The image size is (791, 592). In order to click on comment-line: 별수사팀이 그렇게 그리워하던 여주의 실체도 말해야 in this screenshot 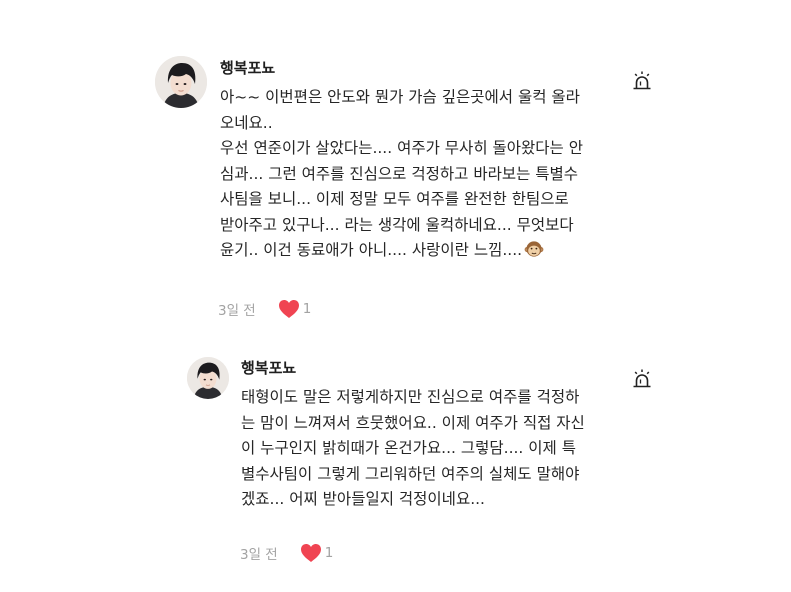, I will do `click(410, 473)`.